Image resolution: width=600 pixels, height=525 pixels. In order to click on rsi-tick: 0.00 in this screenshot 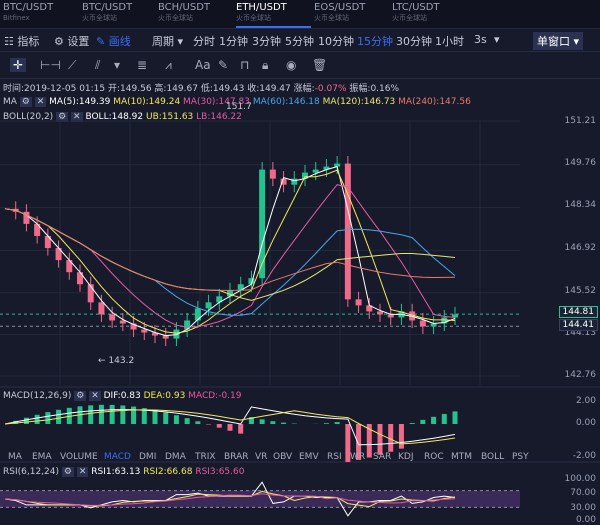, I will do `click(585, 520)`.